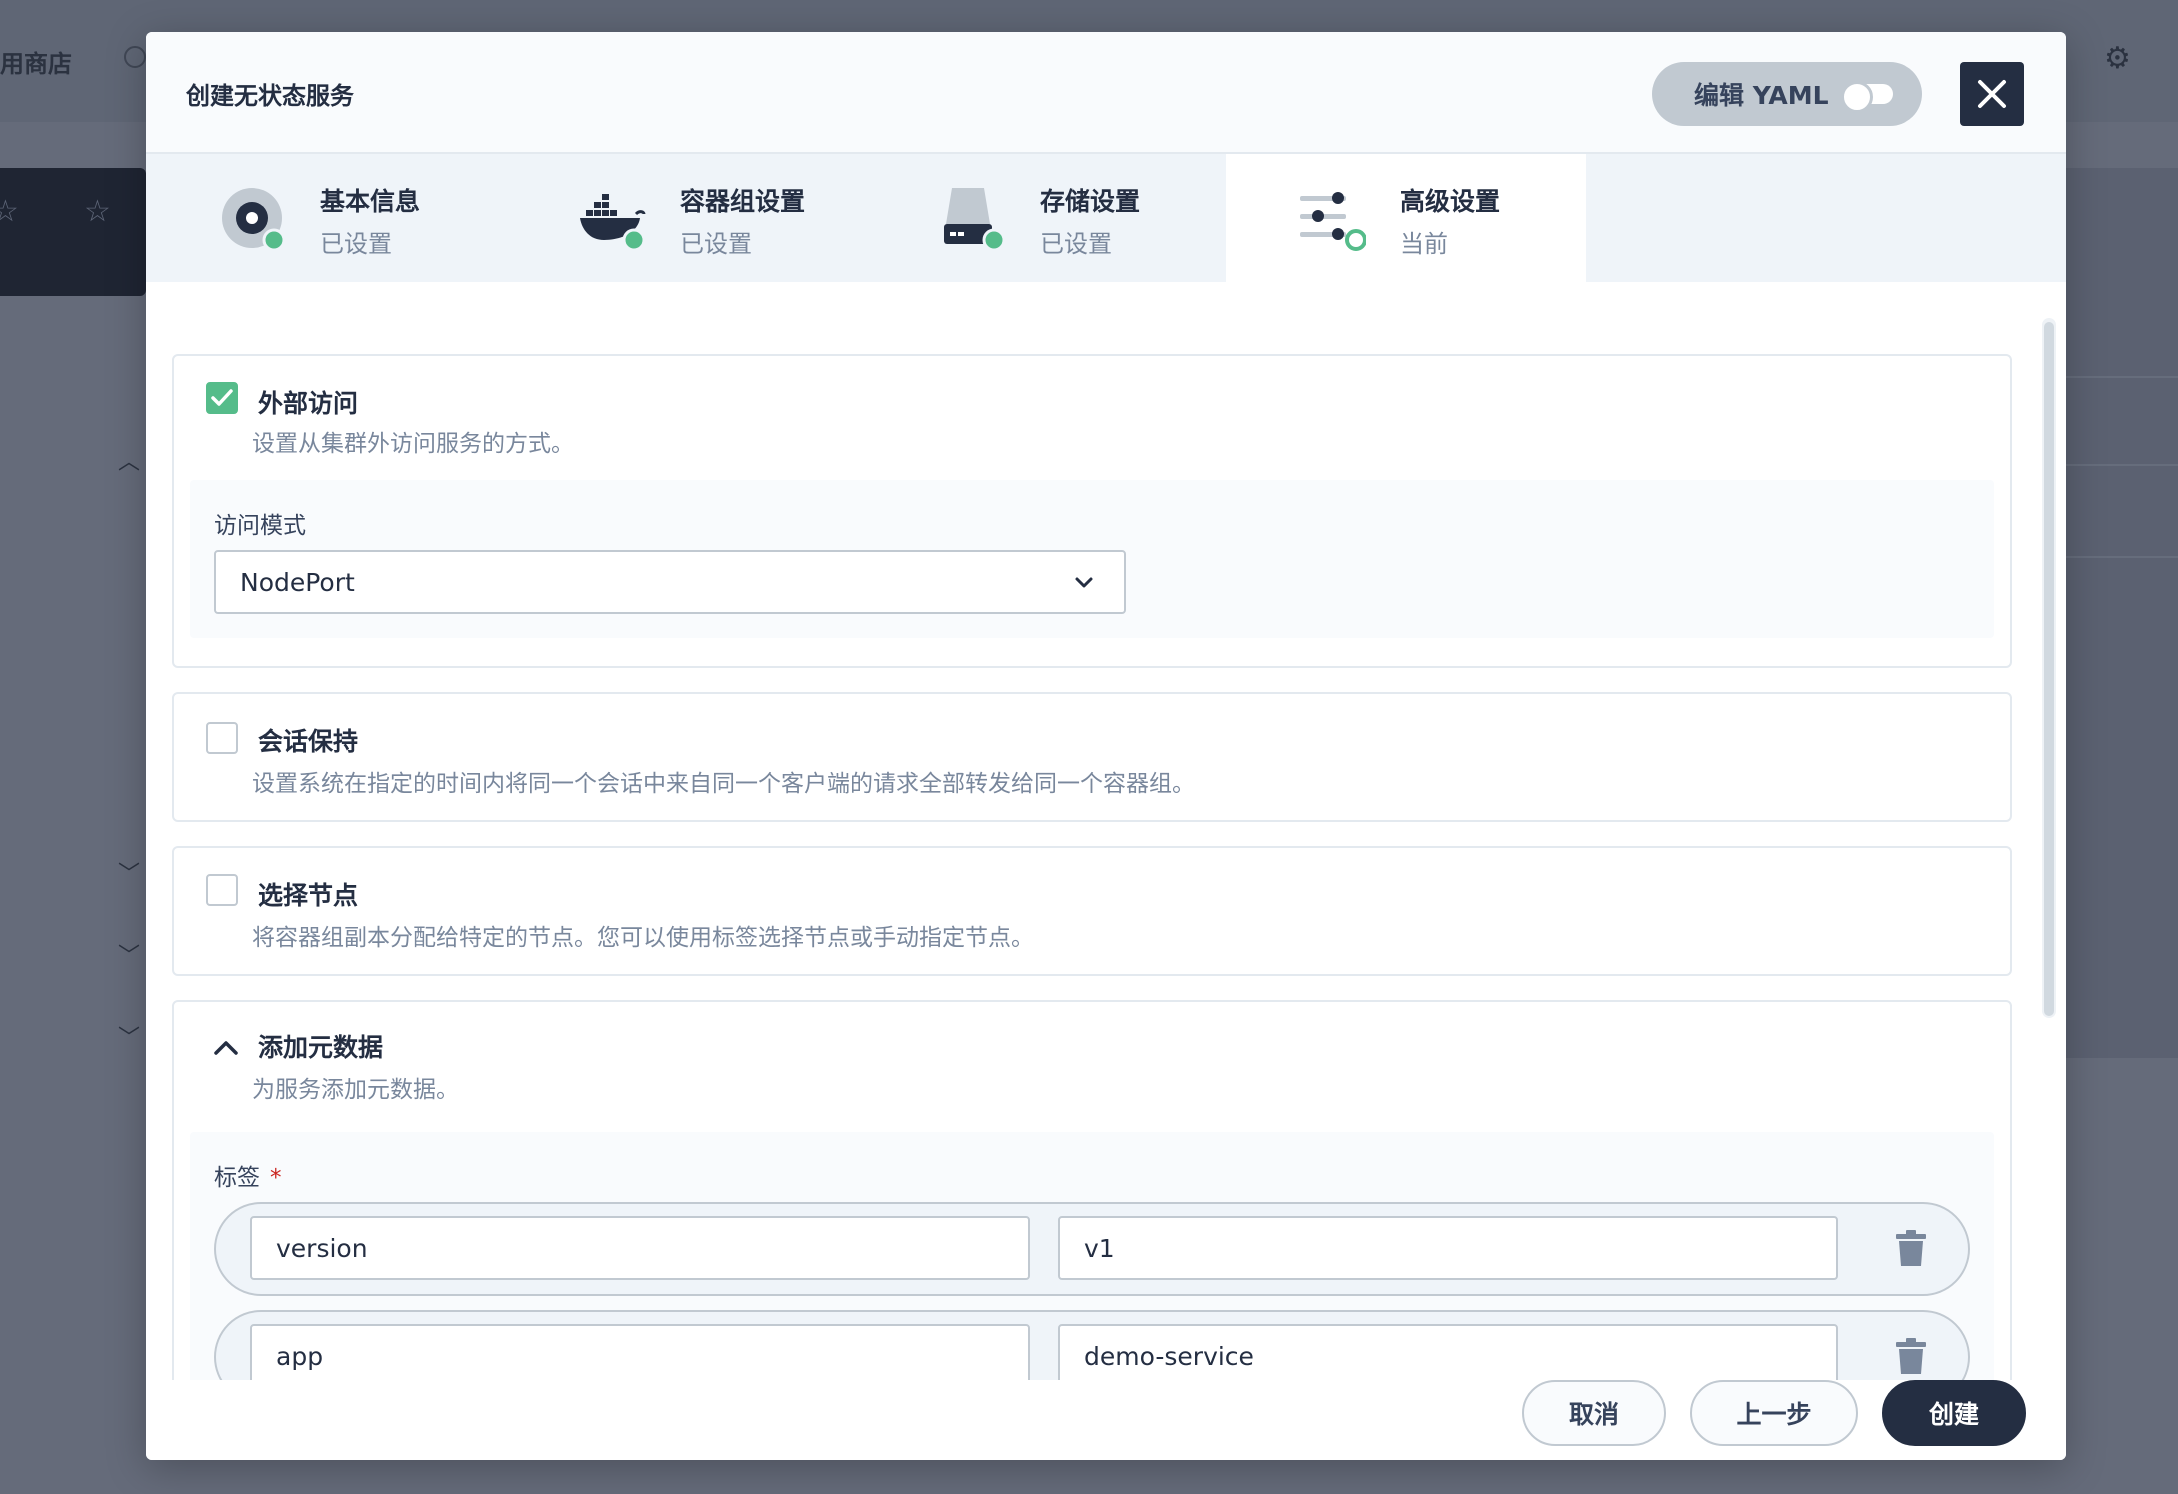 The height and width of the screenshot is (1494, 2178). Describe the element at coordinates (1594, 1413) in the screenshot. I see `cancel-button: 取消` at that location.